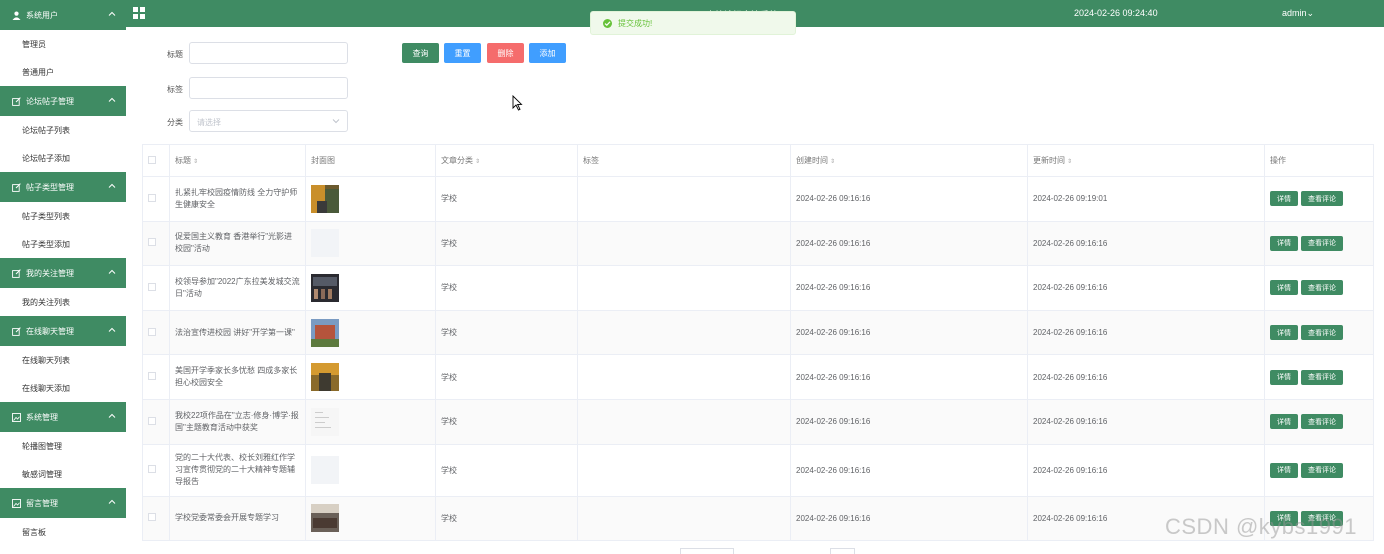 This screenshot has width=1384, height=554. What do you see at coordinates (209, 122) in the screenshot?
I see `category-placeholder: 请选择` at bounding box center [209, 122].